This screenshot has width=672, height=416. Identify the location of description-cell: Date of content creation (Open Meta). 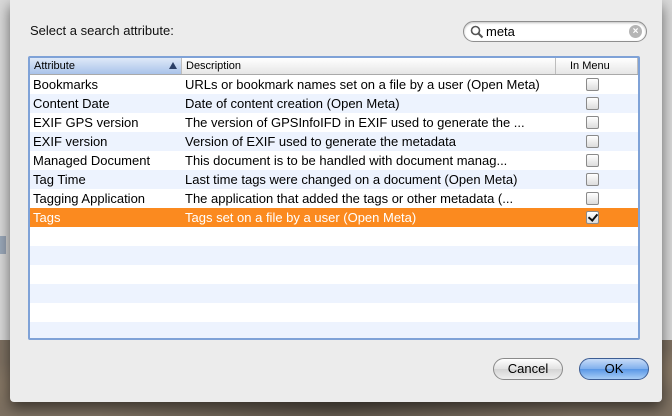
(292, 103).